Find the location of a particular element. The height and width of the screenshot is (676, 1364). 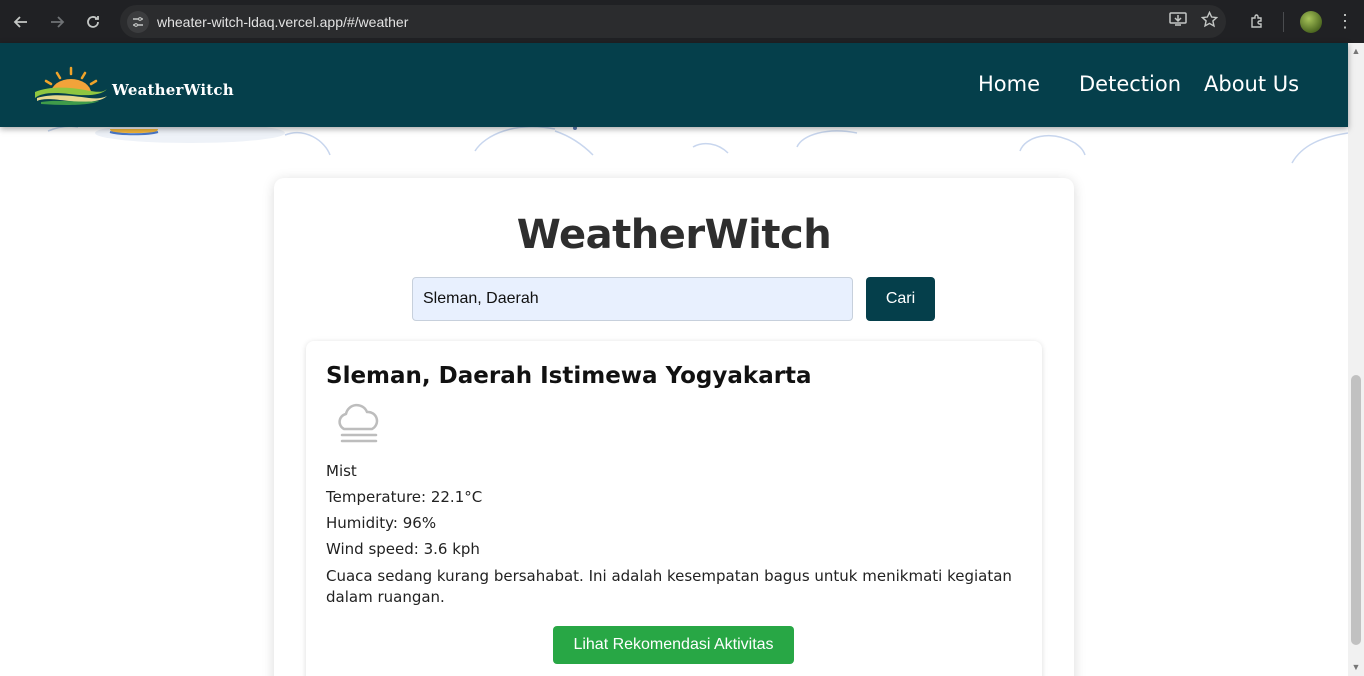

install-app-icon is located at coordinates (1178, 21).